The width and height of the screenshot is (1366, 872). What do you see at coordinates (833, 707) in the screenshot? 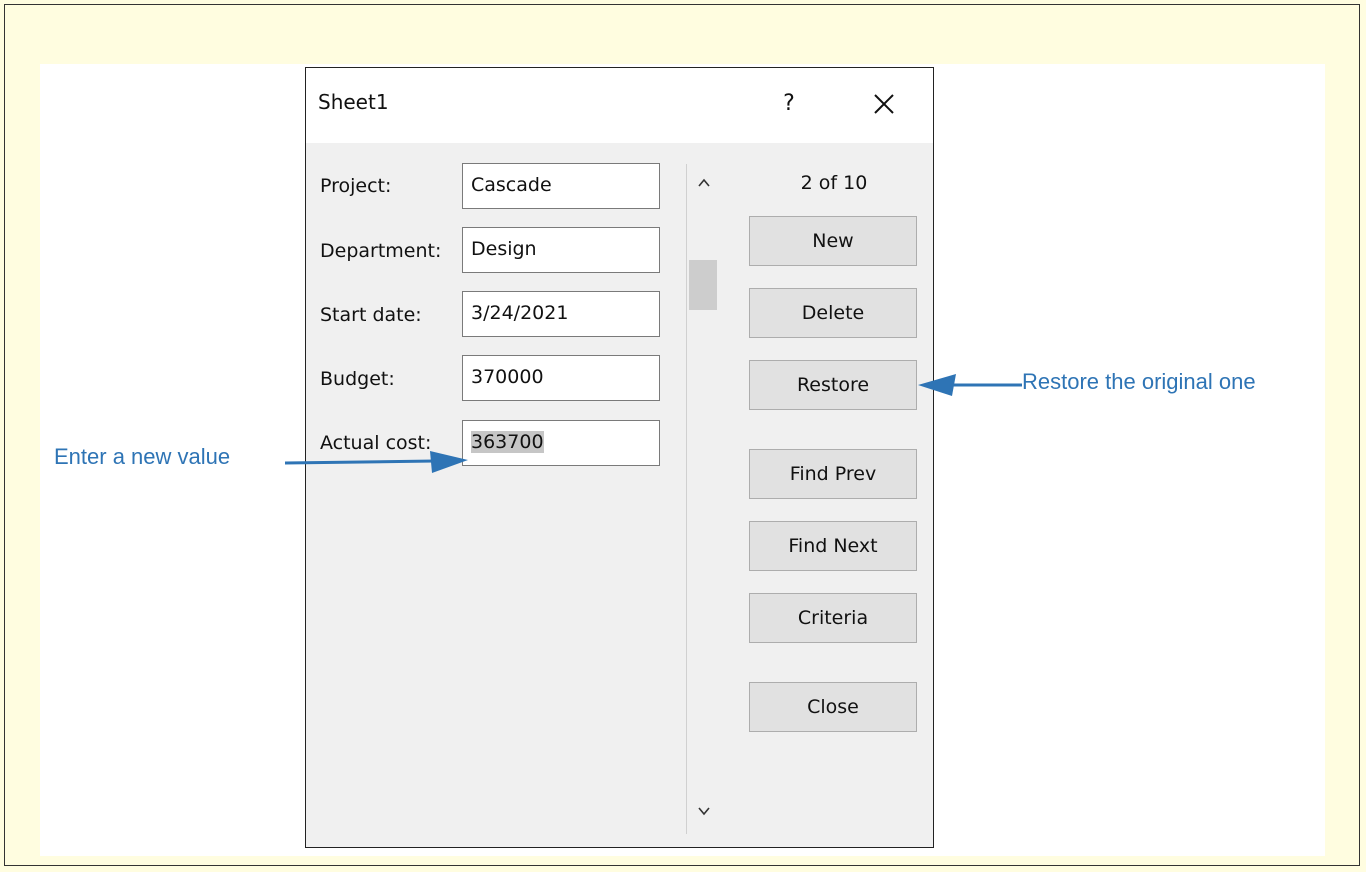
I see `close-button: Close` at bounding box center [833, 707].